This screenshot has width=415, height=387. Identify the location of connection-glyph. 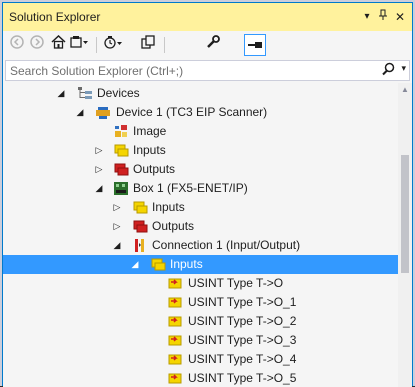
(139, 245).